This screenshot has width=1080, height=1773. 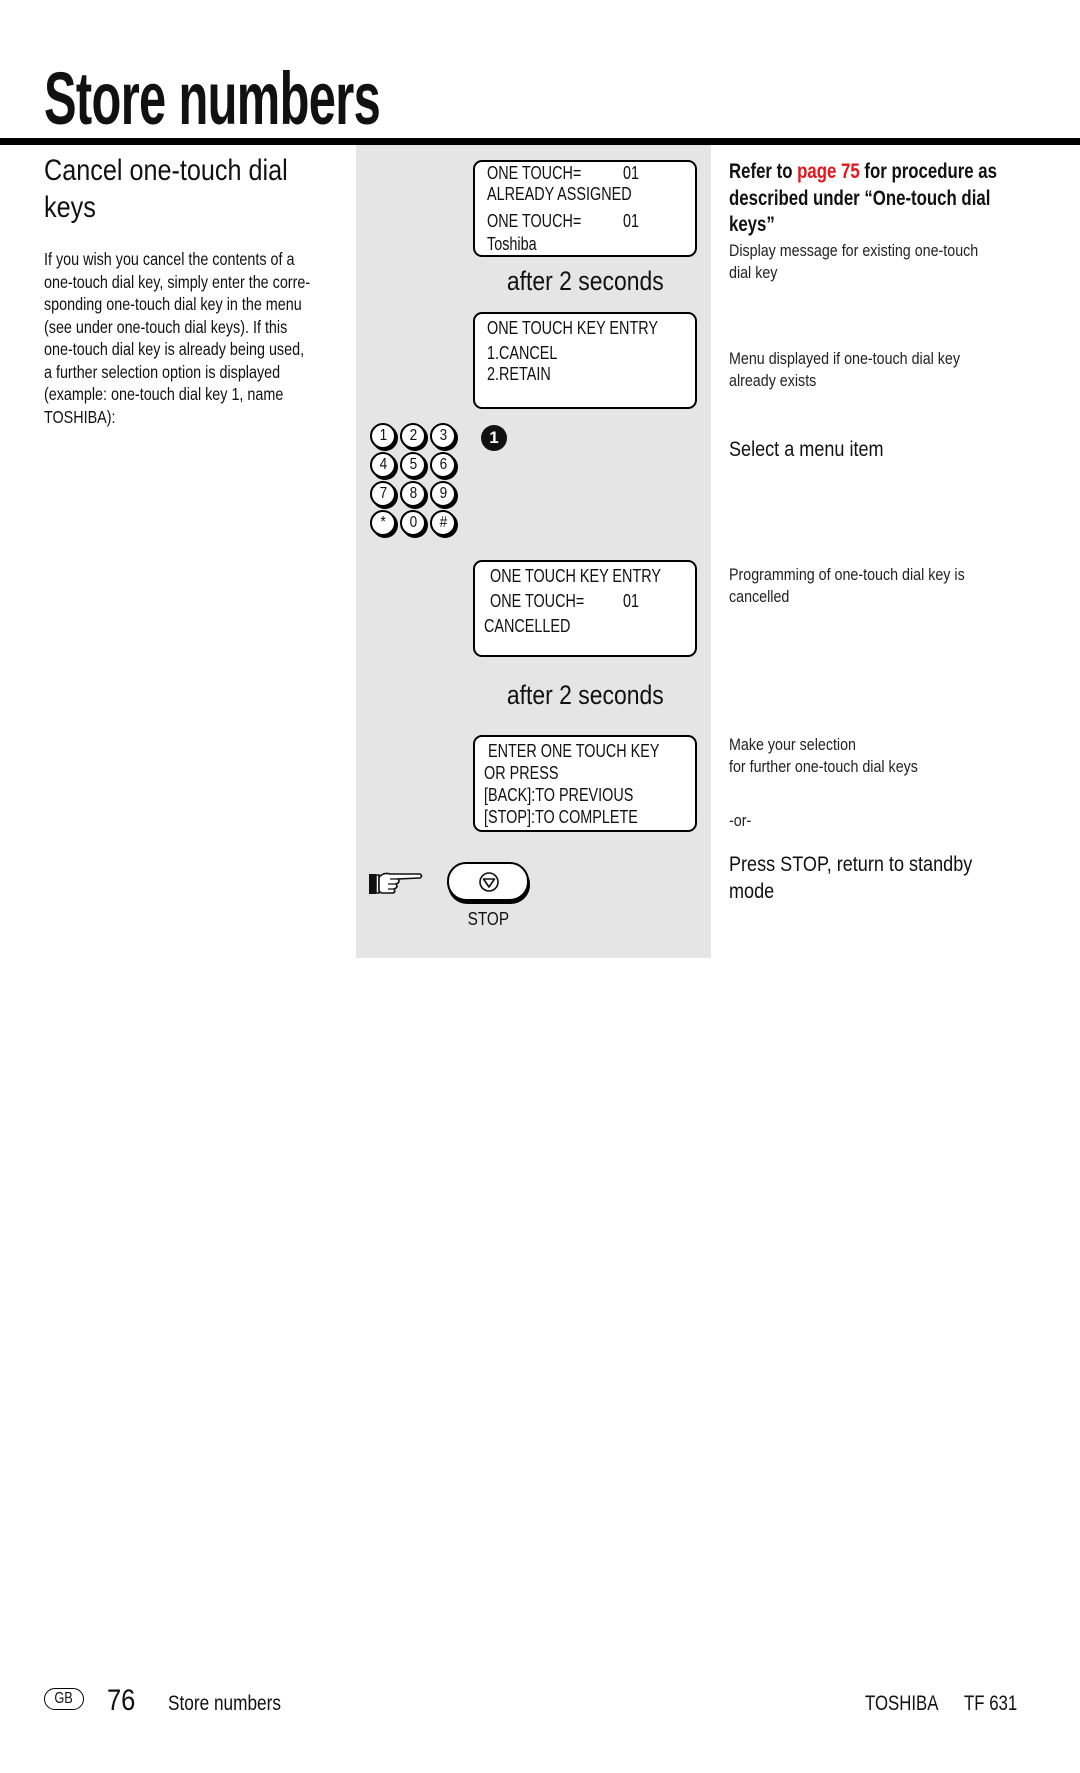 What do you see at coordinates (561, 817) in the screenshot?
I see `lcd-line: [STOP]:TO COMPLETE` at bounding box center [561, 817].